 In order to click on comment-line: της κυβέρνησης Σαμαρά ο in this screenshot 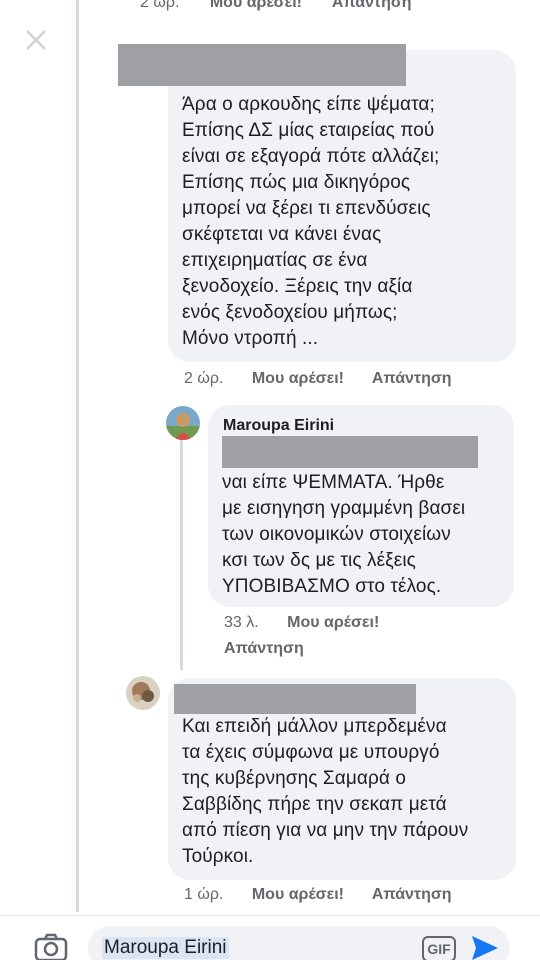, I will do `click(294, 778)`.